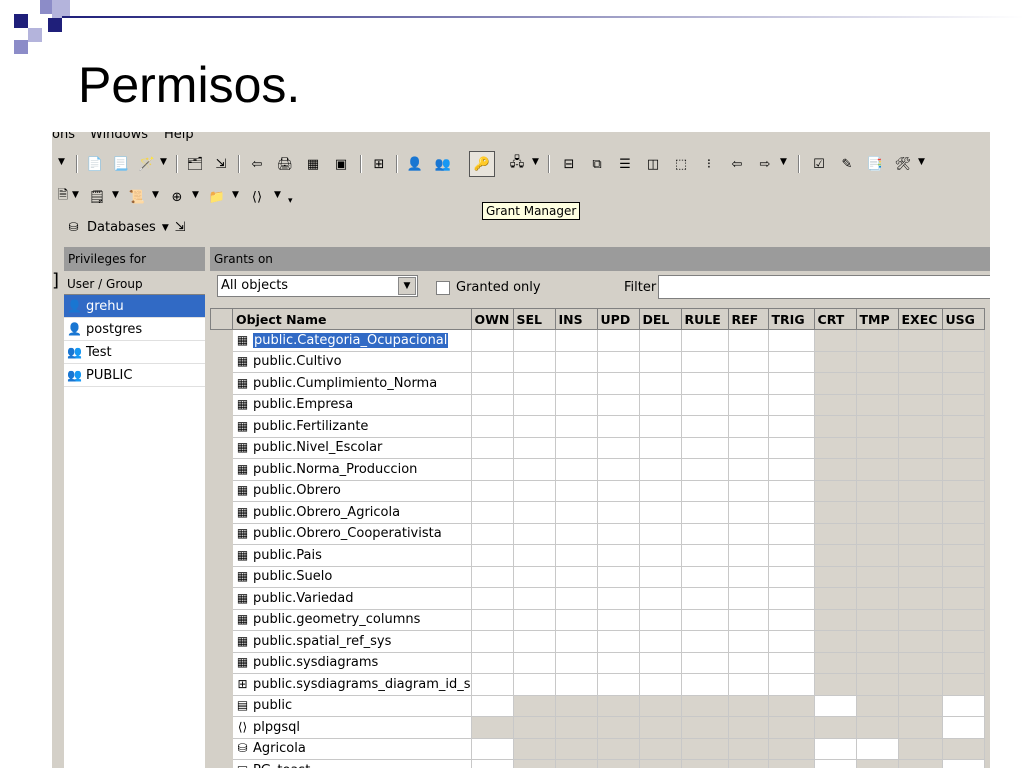  I want to click on object-name-cell: ▦ public.Nivel_Escolar, so click(352, 447).